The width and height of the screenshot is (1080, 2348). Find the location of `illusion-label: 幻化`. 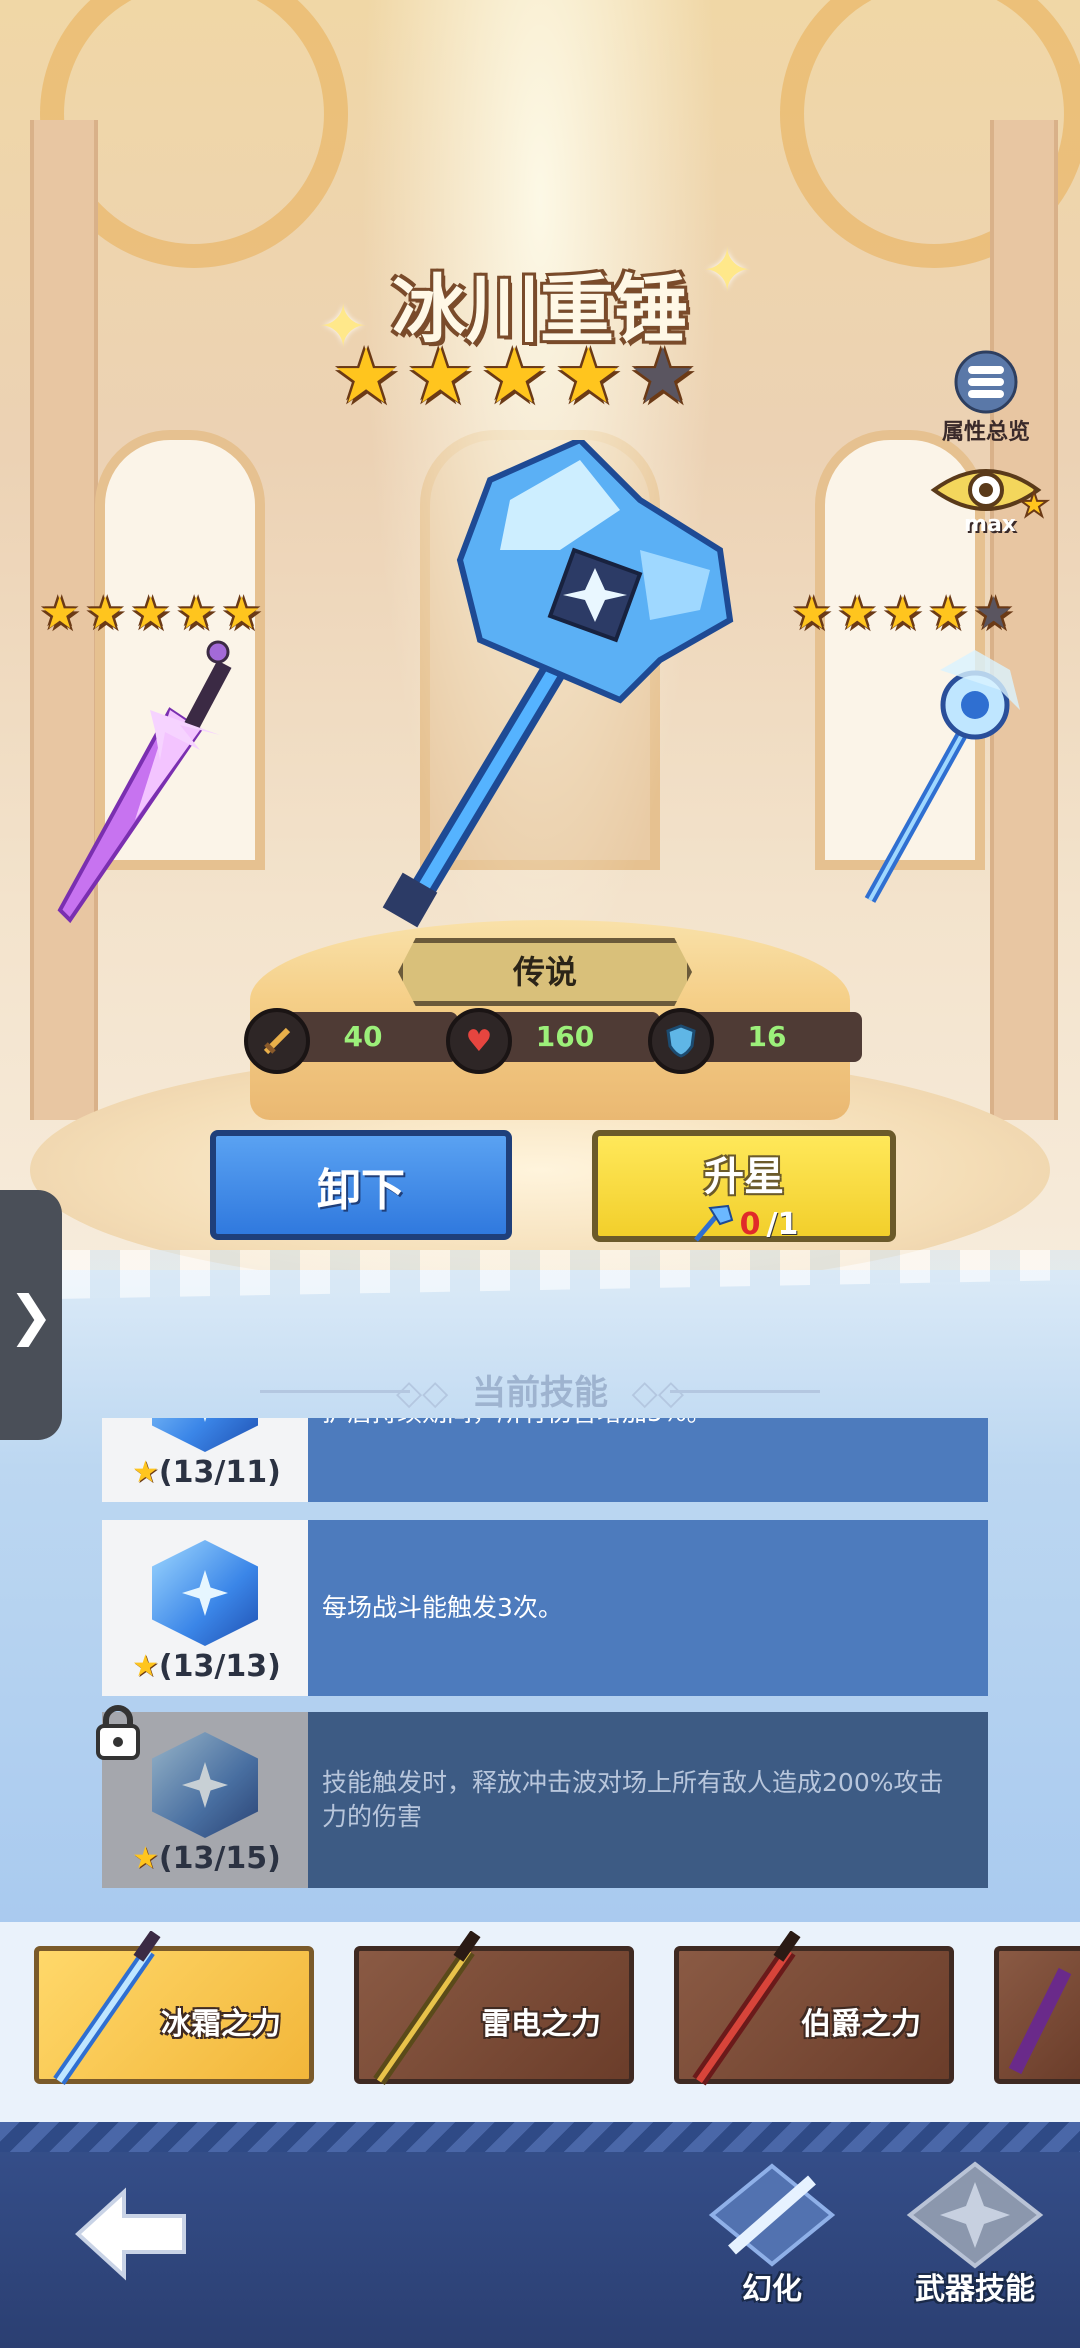

illusion-label: 幻化 is located at coordinates (772, 2289).